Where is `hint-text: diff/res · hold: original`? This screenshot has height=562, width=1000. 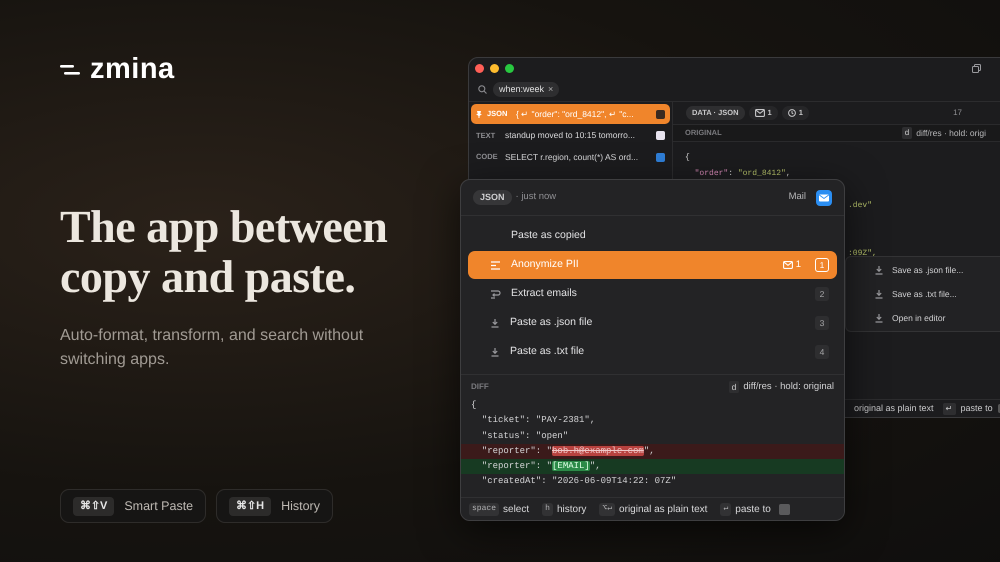
hint-text: diff/res · hold: original is located at coordinates (788, 387).